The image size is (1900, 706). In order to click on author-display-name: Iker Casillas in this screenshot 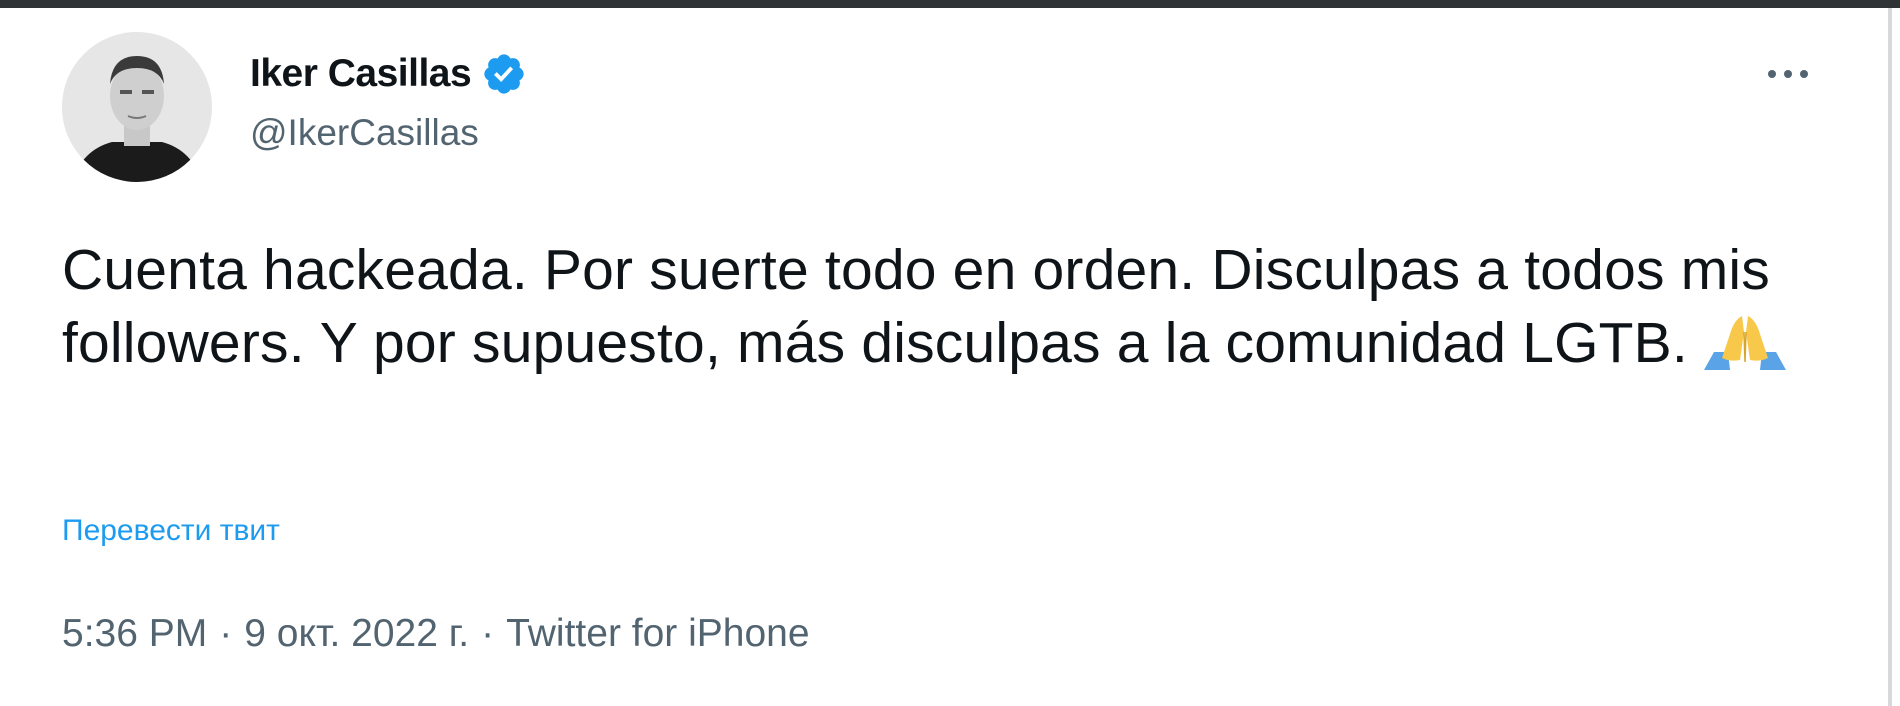, I will do `click(361, 74)`.